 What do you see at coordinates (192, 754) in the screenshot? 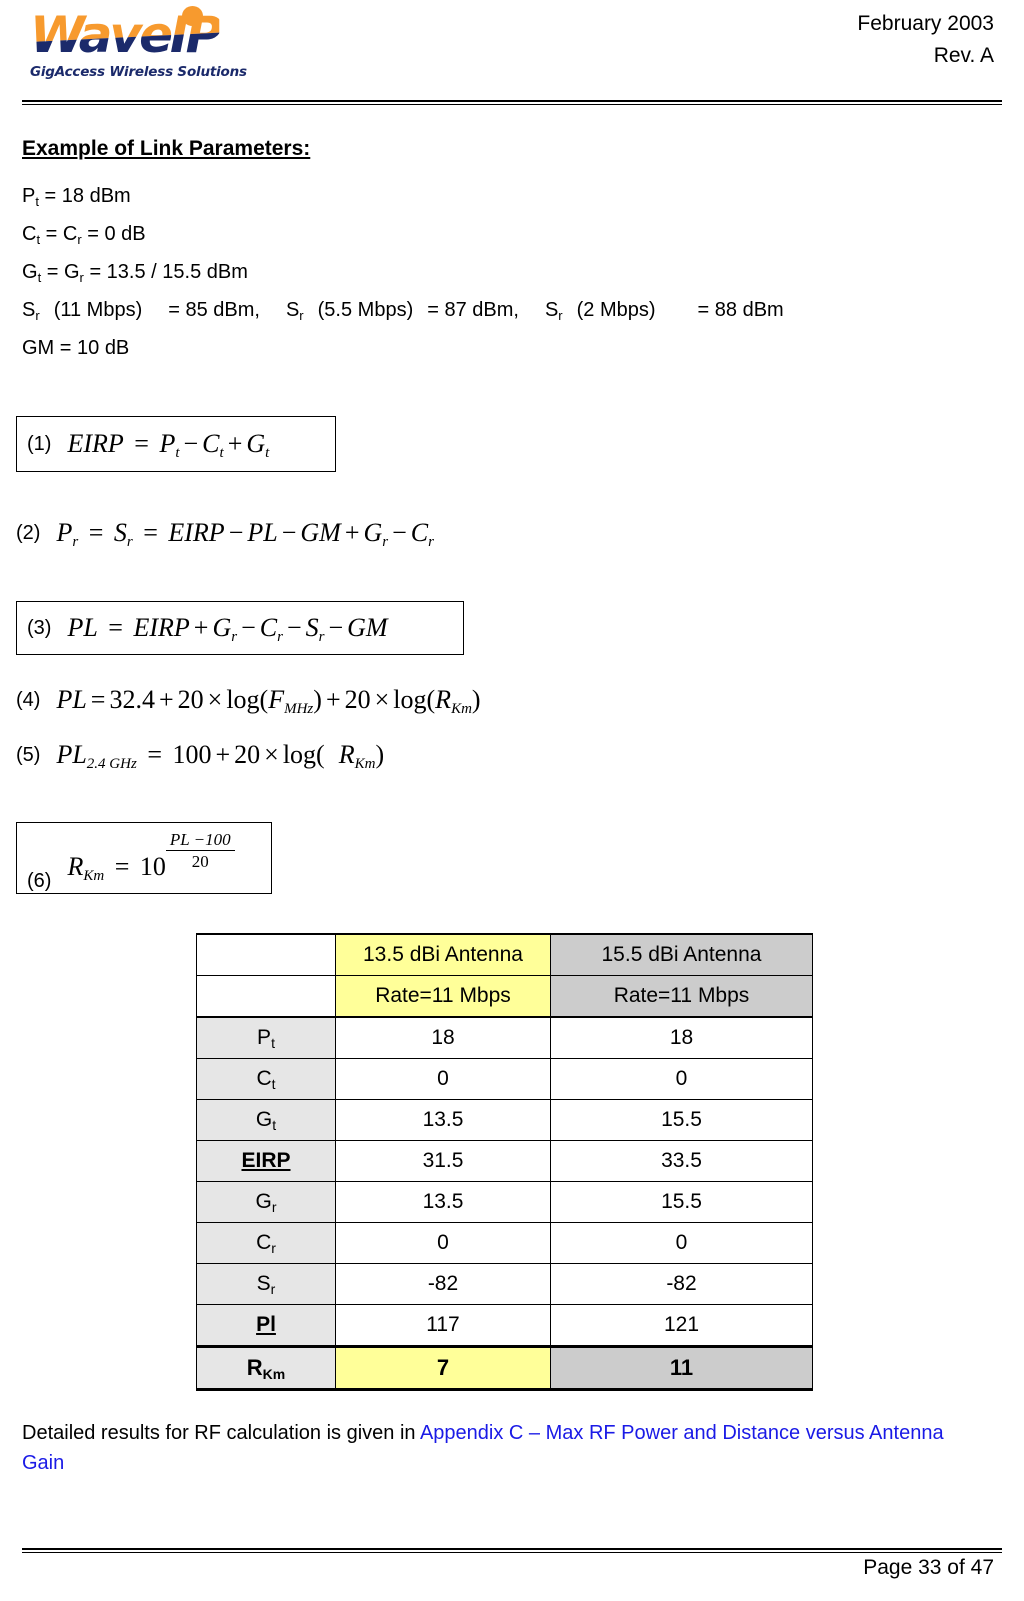
I see `eq5-const: 100` at bounding box center [192, 754].